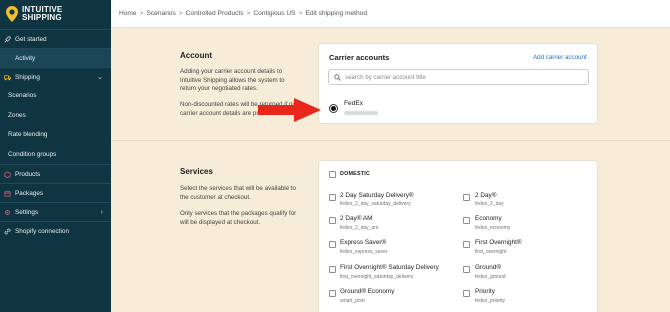  What do you see at coordinates (55, 173) in the screenshot?
I see `sidebar-item-products: Products` at bounding box center [55, 173].